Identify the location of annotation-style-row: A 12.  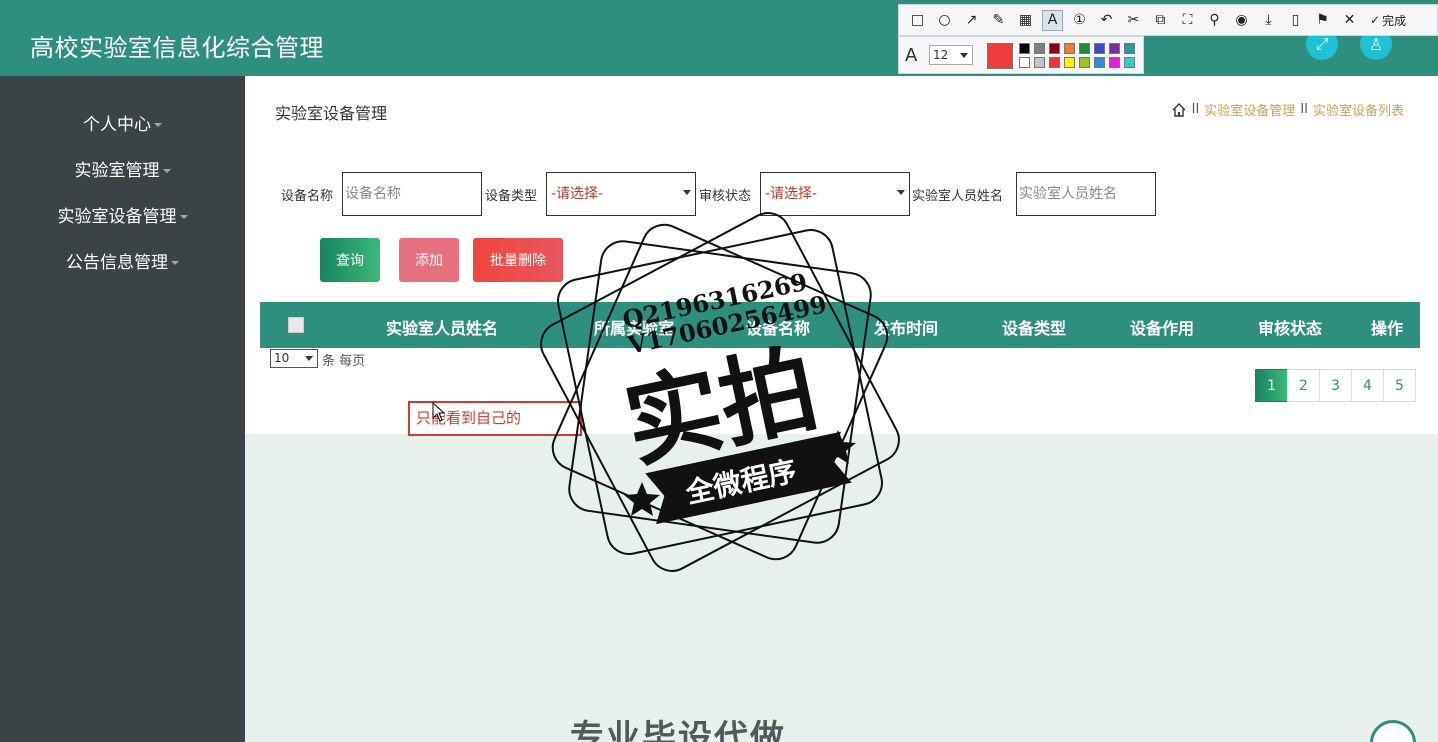
(1021, 55).